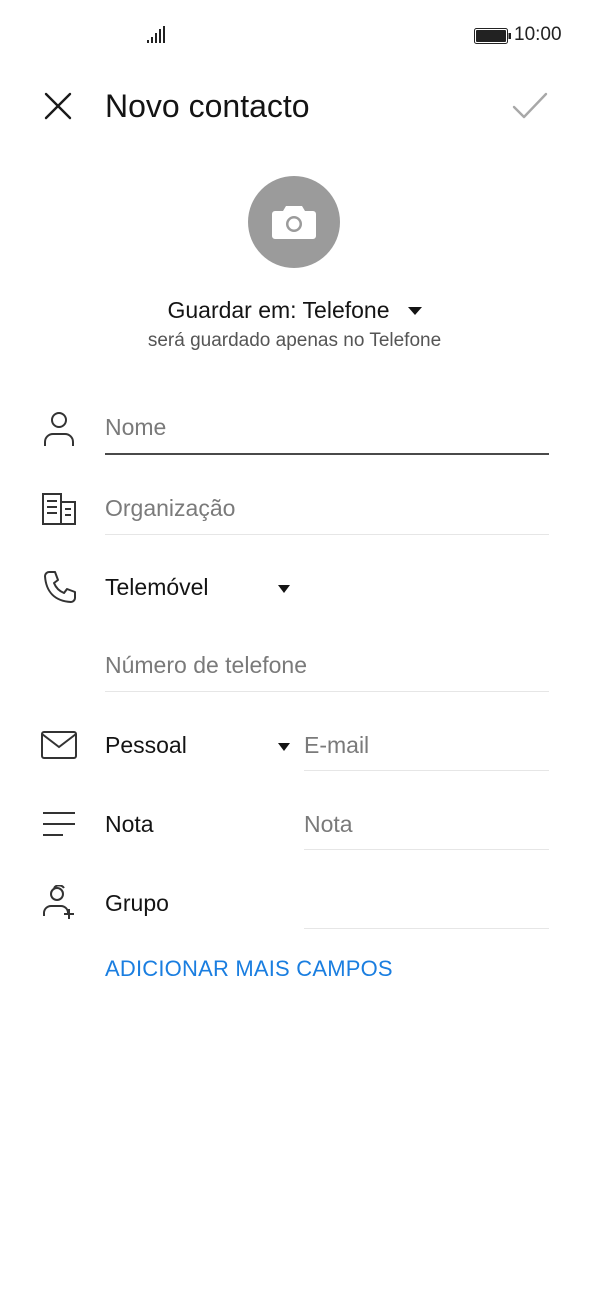 The width and height of the screenshot is (589, 1309). Describe the element at coordinates (284, 747) in the screenshot. I see `email-type-dropdown` at that location.